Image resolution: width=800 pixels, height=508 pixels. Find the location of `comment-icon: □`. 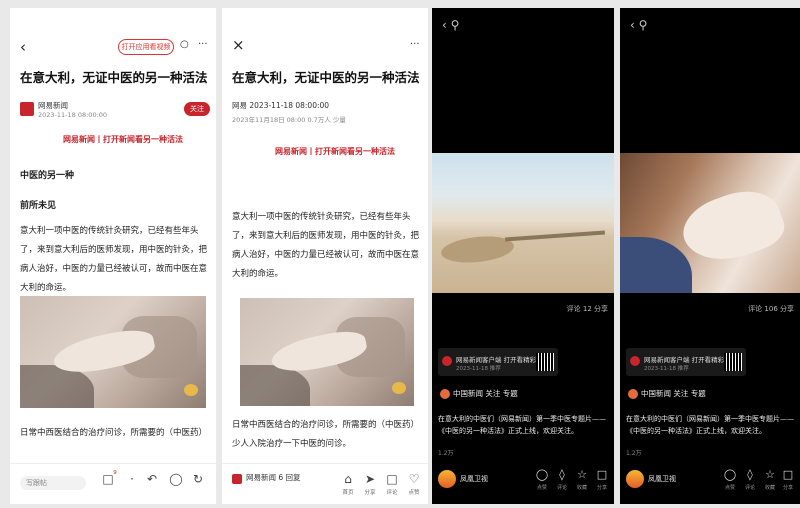

comment-icon: □ is located at coordinates (392, 479).